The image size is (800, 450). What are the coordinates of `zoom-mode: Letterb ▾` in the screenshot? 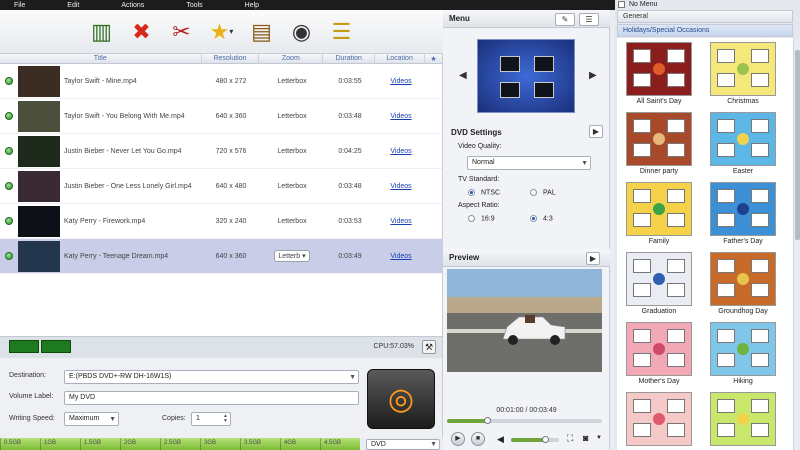 It's located at (292, 256).